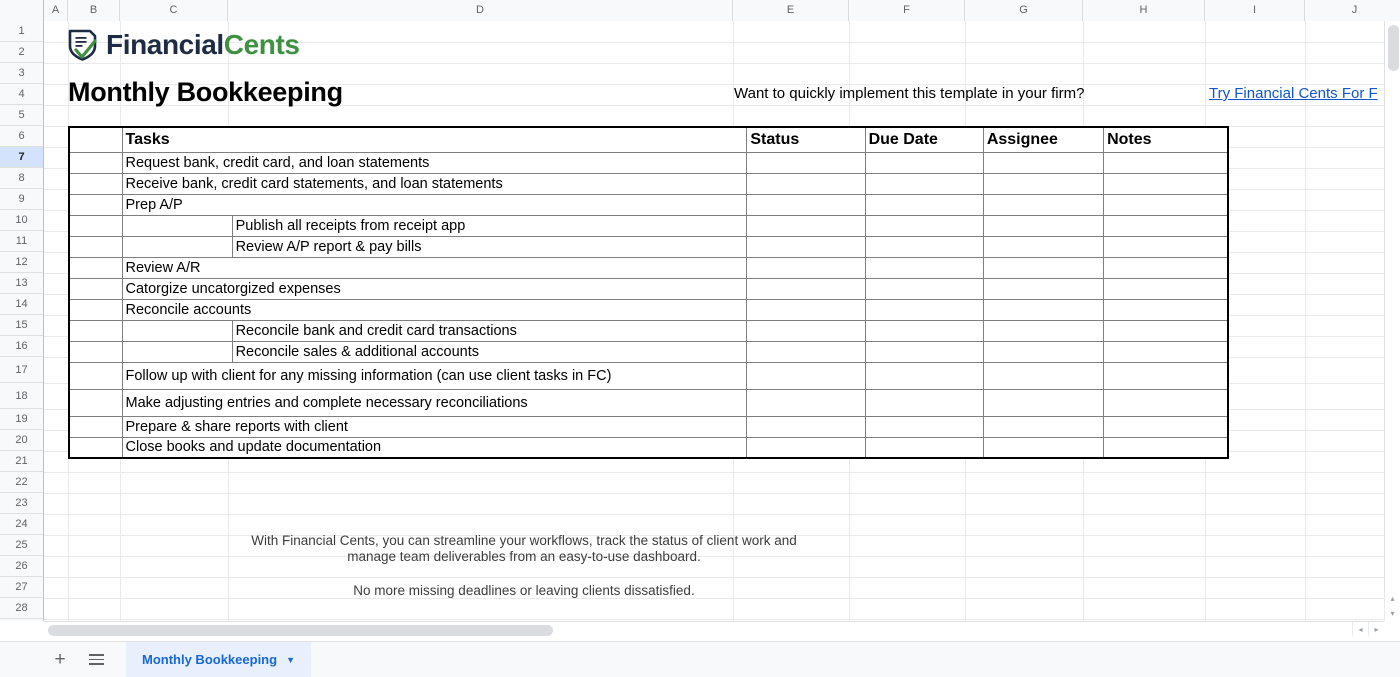  What do you see at coordinates (1392, 321) in the screenshot?
I see `vertical-scrollbar` at bounding box center [1392, 321].